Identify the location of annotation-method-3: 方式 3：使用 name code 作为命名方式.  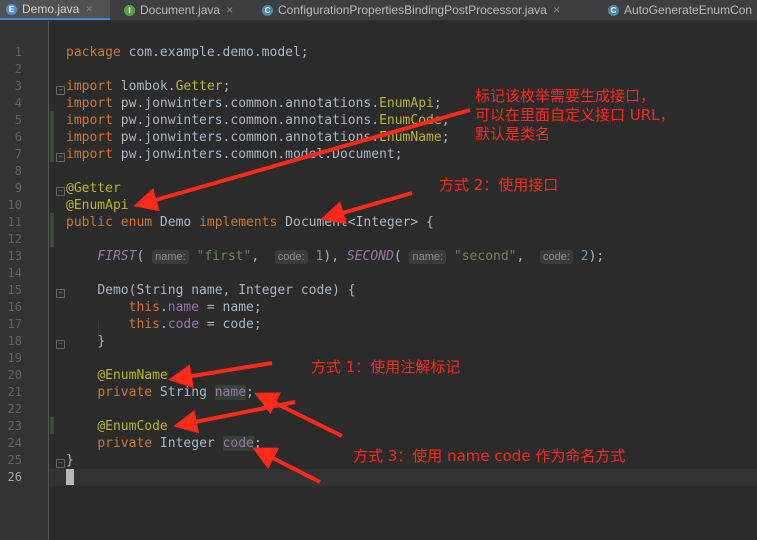
(489, 456).